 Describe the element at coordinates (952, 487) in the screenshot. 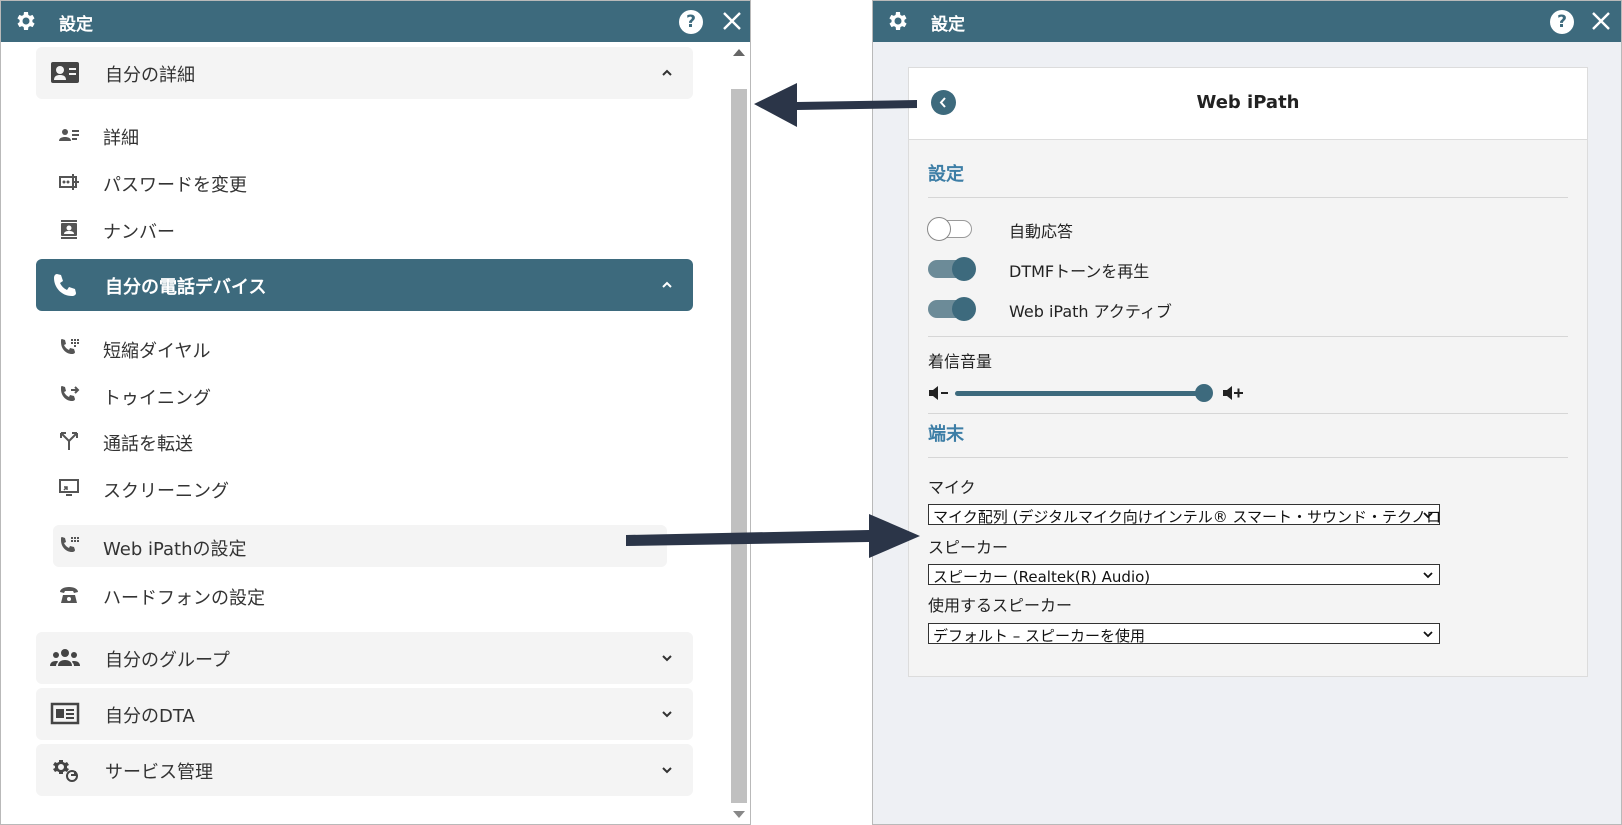

I see `microphone-label: マイク` at that location.